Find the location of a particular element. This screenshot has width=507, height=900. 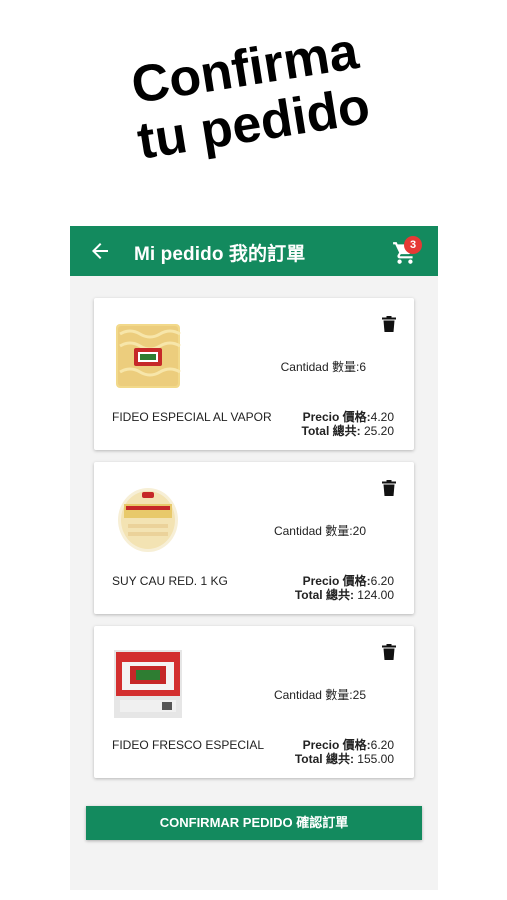

item-quantity: Cantidad 數量:20 is located at coordinates (319, 531).